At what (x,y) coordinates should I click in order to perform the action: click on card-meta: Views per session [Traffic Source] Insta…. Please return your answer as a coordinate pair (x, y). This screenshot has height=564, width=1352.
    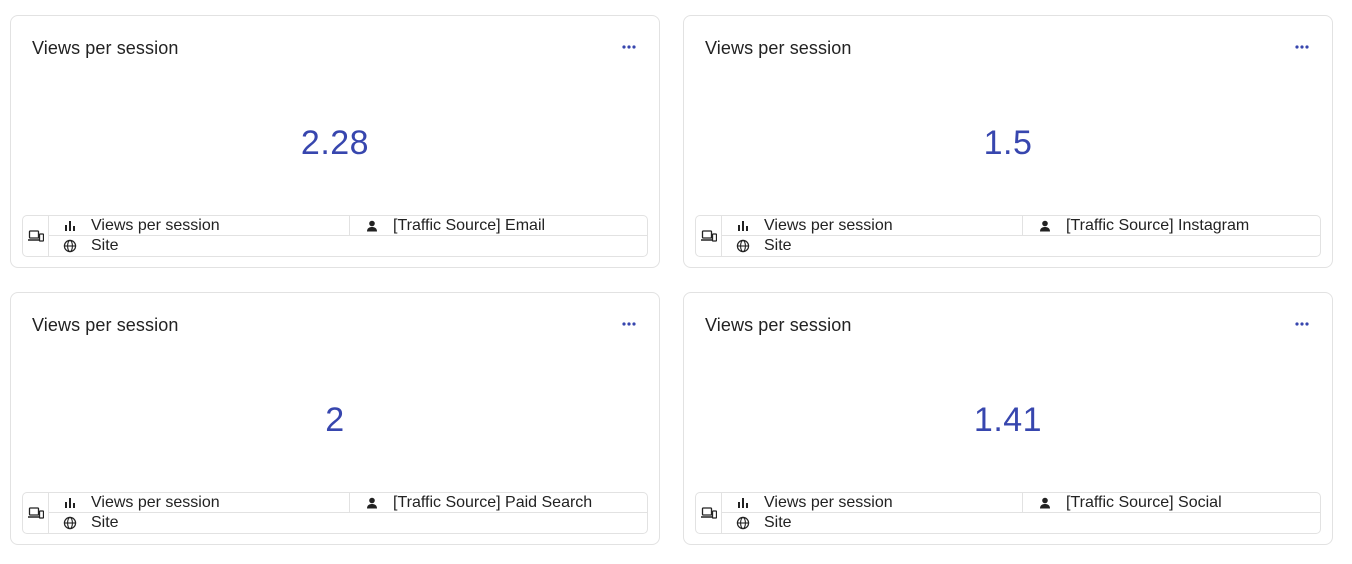
    Looking at the image, I should click on (1008, 236).